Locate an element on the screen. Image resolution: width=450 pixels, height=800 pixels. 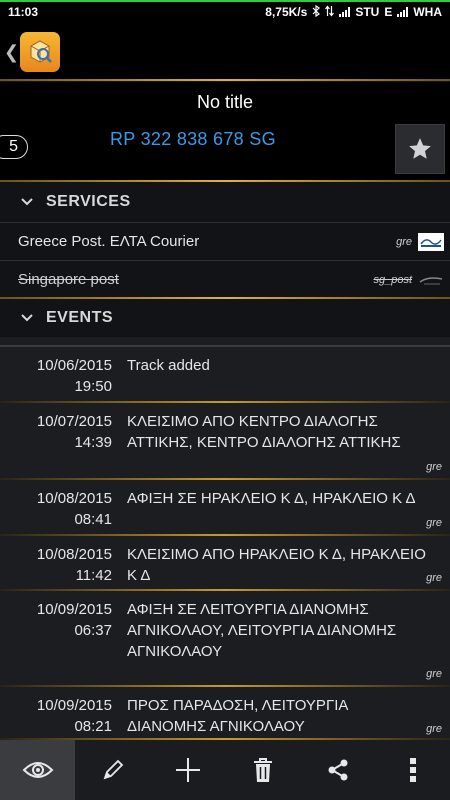
carrier-2: WHA is located at coordinates (427, 12).